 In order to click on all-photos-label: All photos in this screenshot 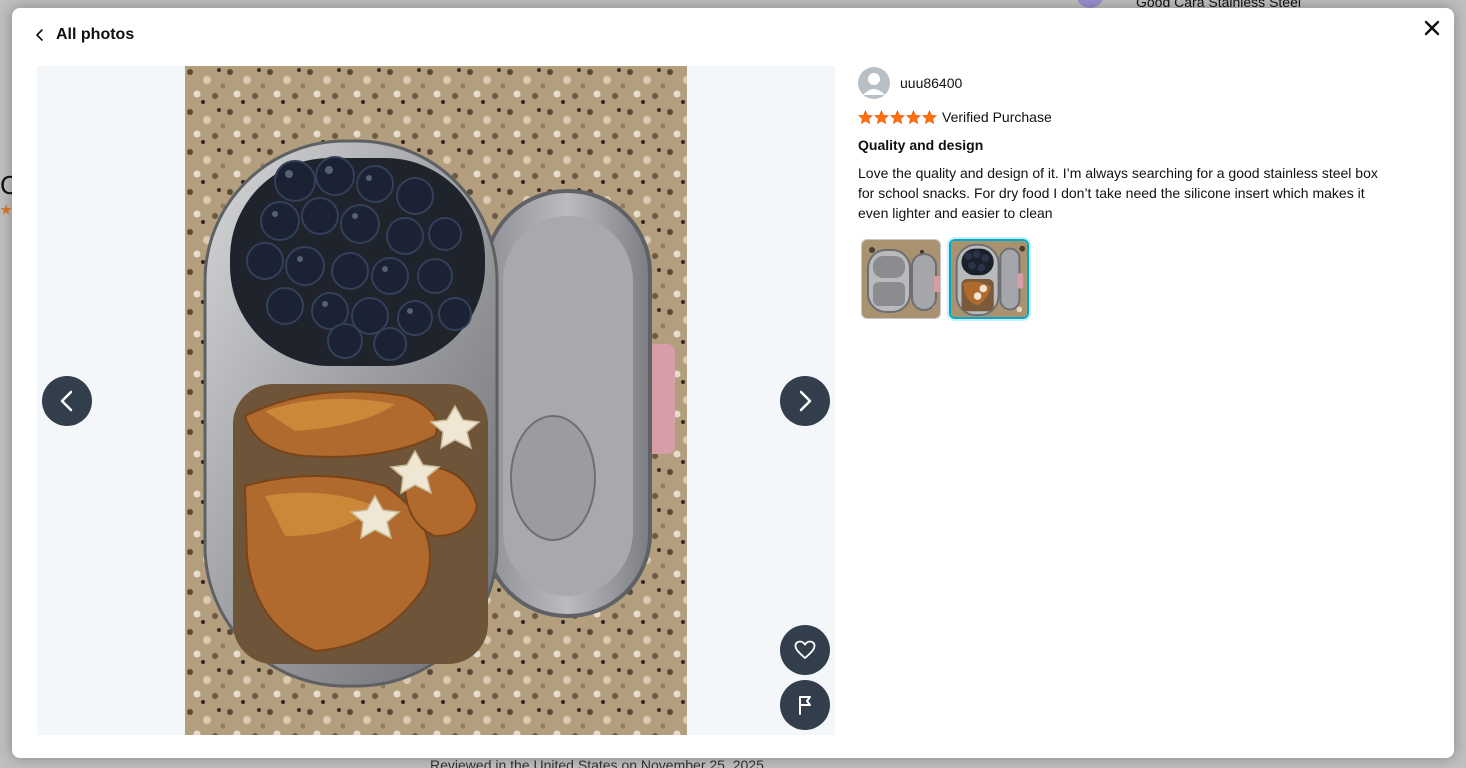, I will do `click(95, 34)`.